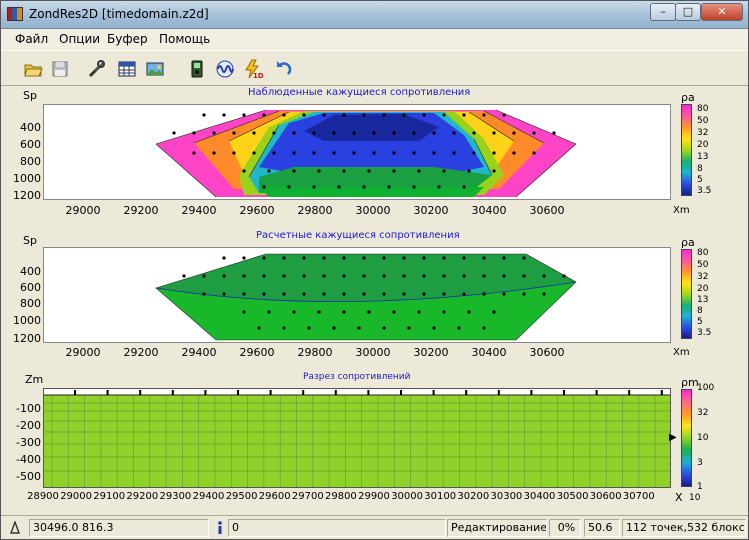  Describe the element at coordinates (497, 528) in the screenshot. I see `status-mode: Редактирование` at that location.